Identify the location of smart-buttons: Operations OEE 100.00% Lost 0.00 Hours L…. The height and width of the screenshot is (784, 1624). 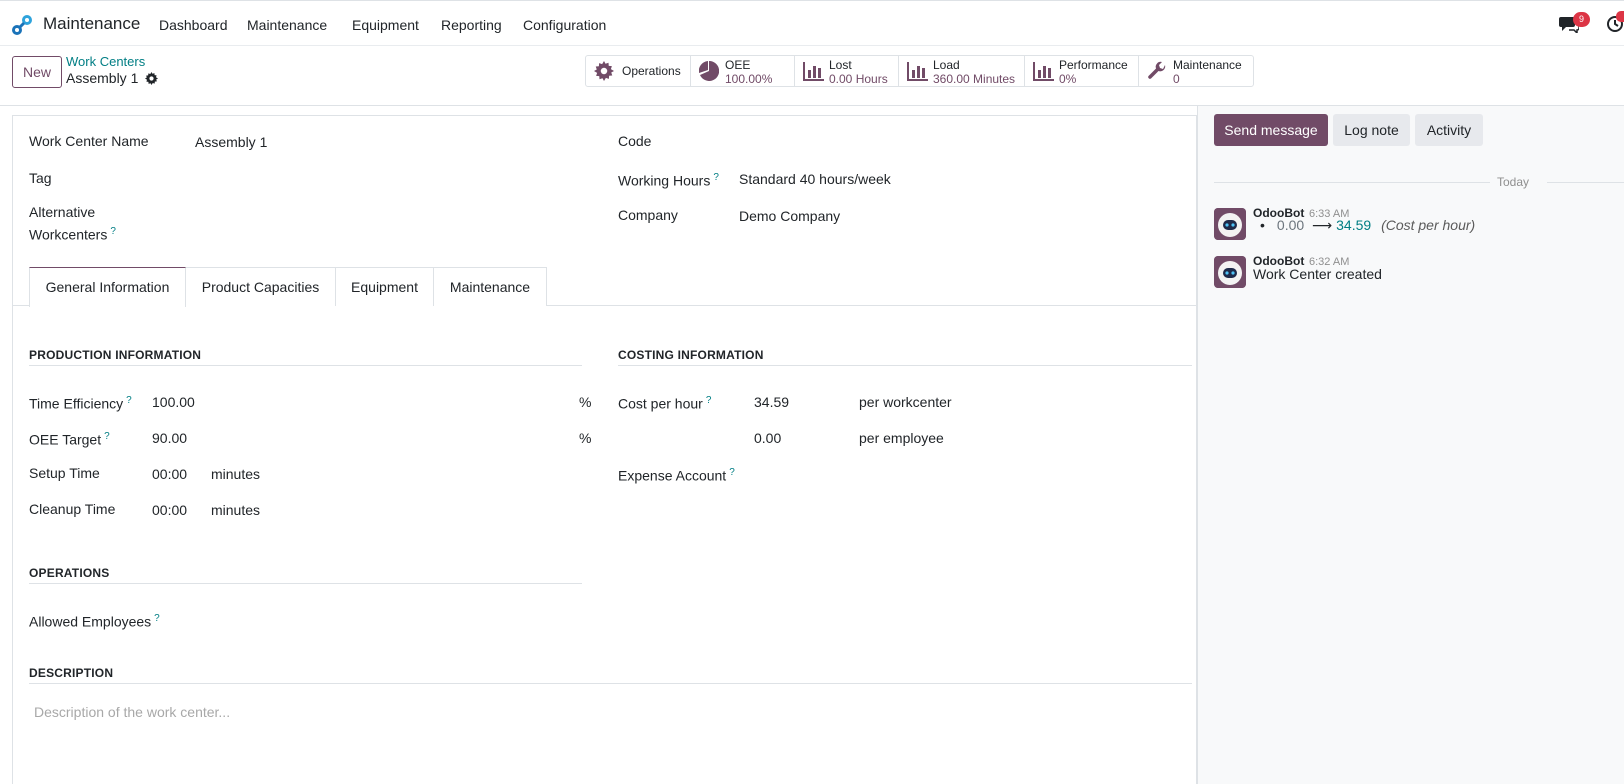
(919, 71).